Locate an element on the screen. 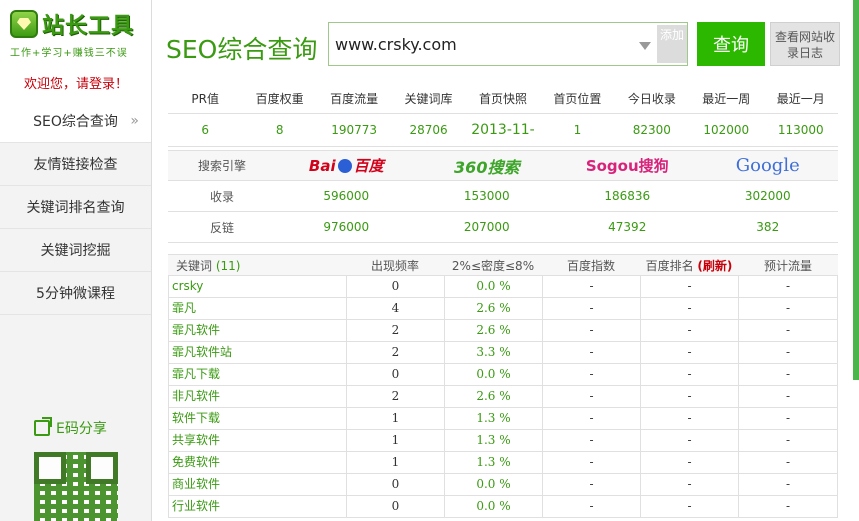  table-row: 软件下载 1 1.3 % - - - is located at coordinates (503, 419).